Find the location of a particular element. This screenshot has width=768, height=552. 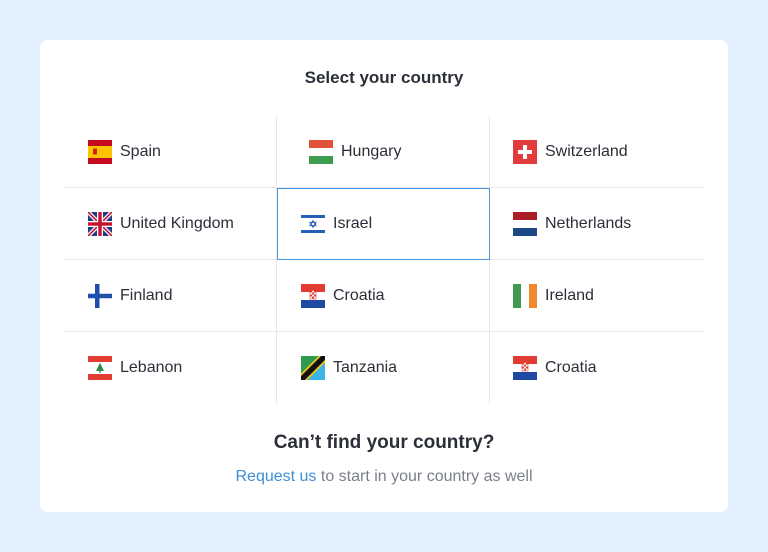

country-option-tanzania: Tanzania is located at coordinates (383, 368).